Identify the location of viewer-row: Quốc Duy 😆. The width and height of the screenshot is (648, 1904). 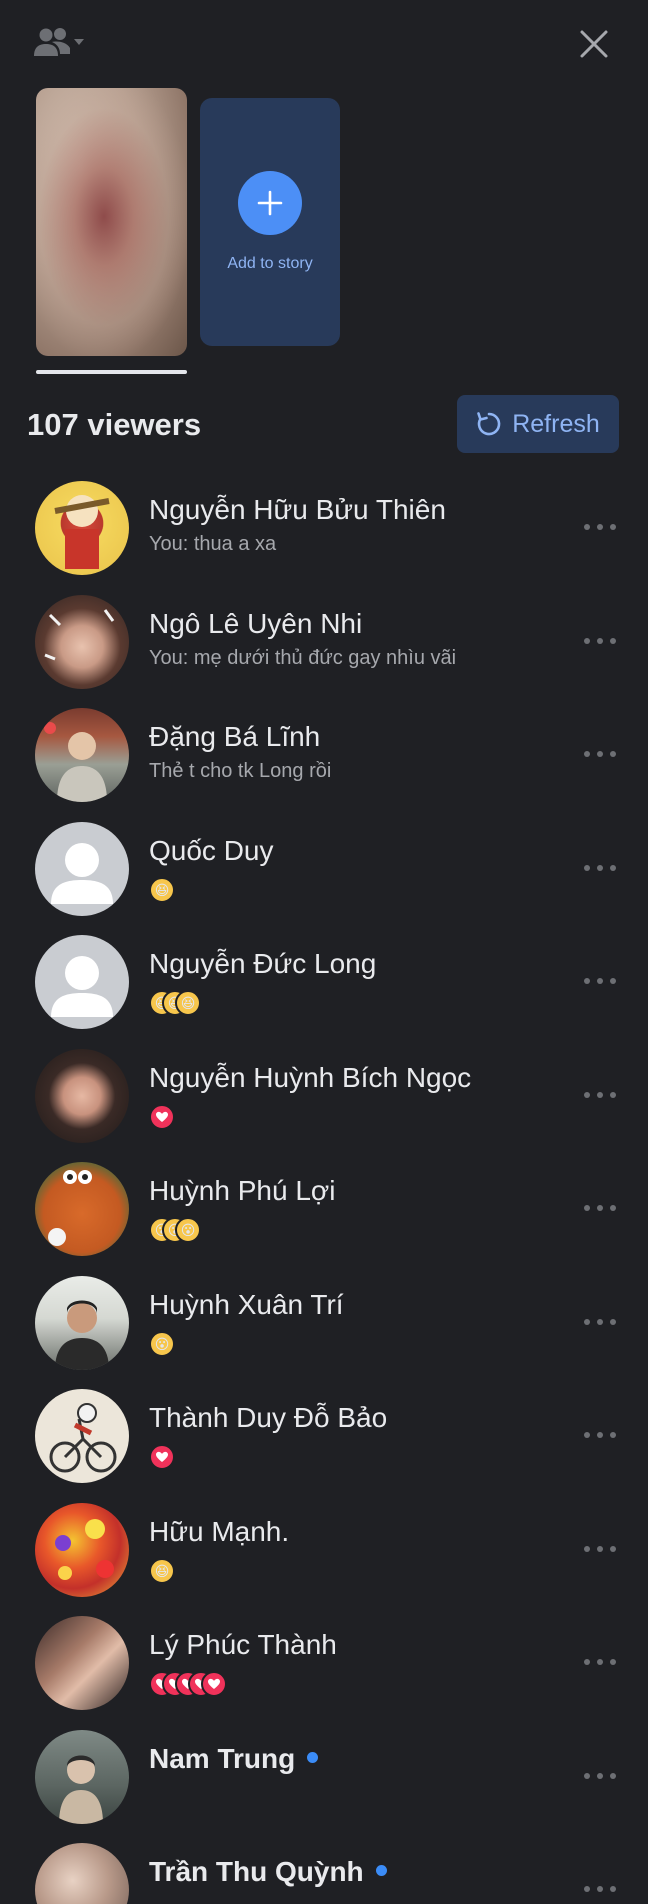
(324, 868).